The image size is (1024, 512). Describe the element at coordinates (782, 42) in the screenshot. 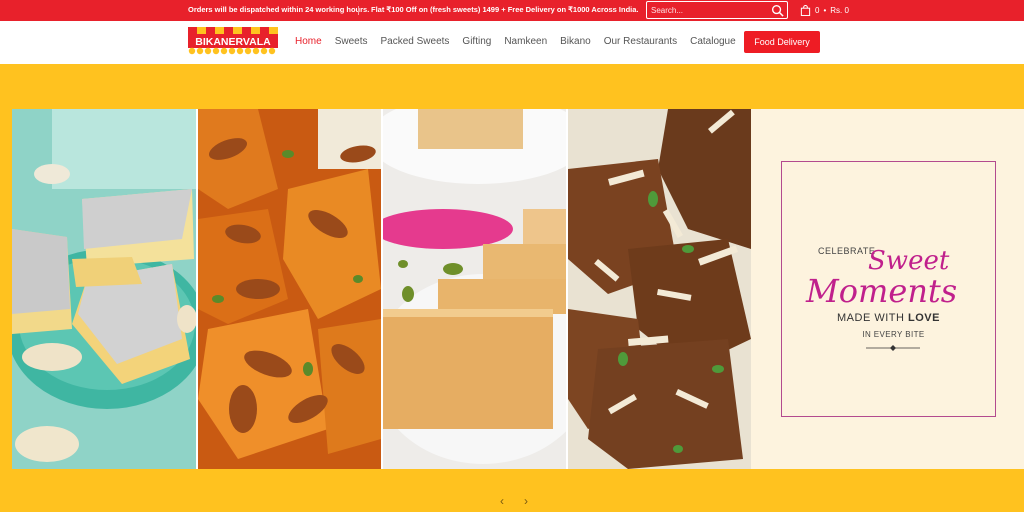

I see `food-delivery-button: Food Delivery` at that location.